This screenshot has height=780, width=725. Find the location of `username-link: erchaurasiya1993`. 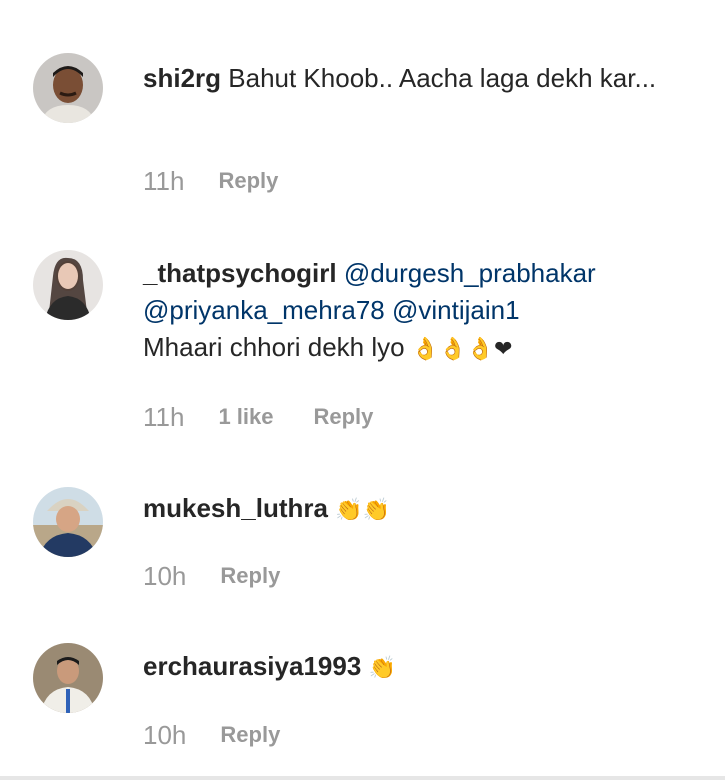

username-link: erchaurasiya1993 is located at coordinates (252, 666).